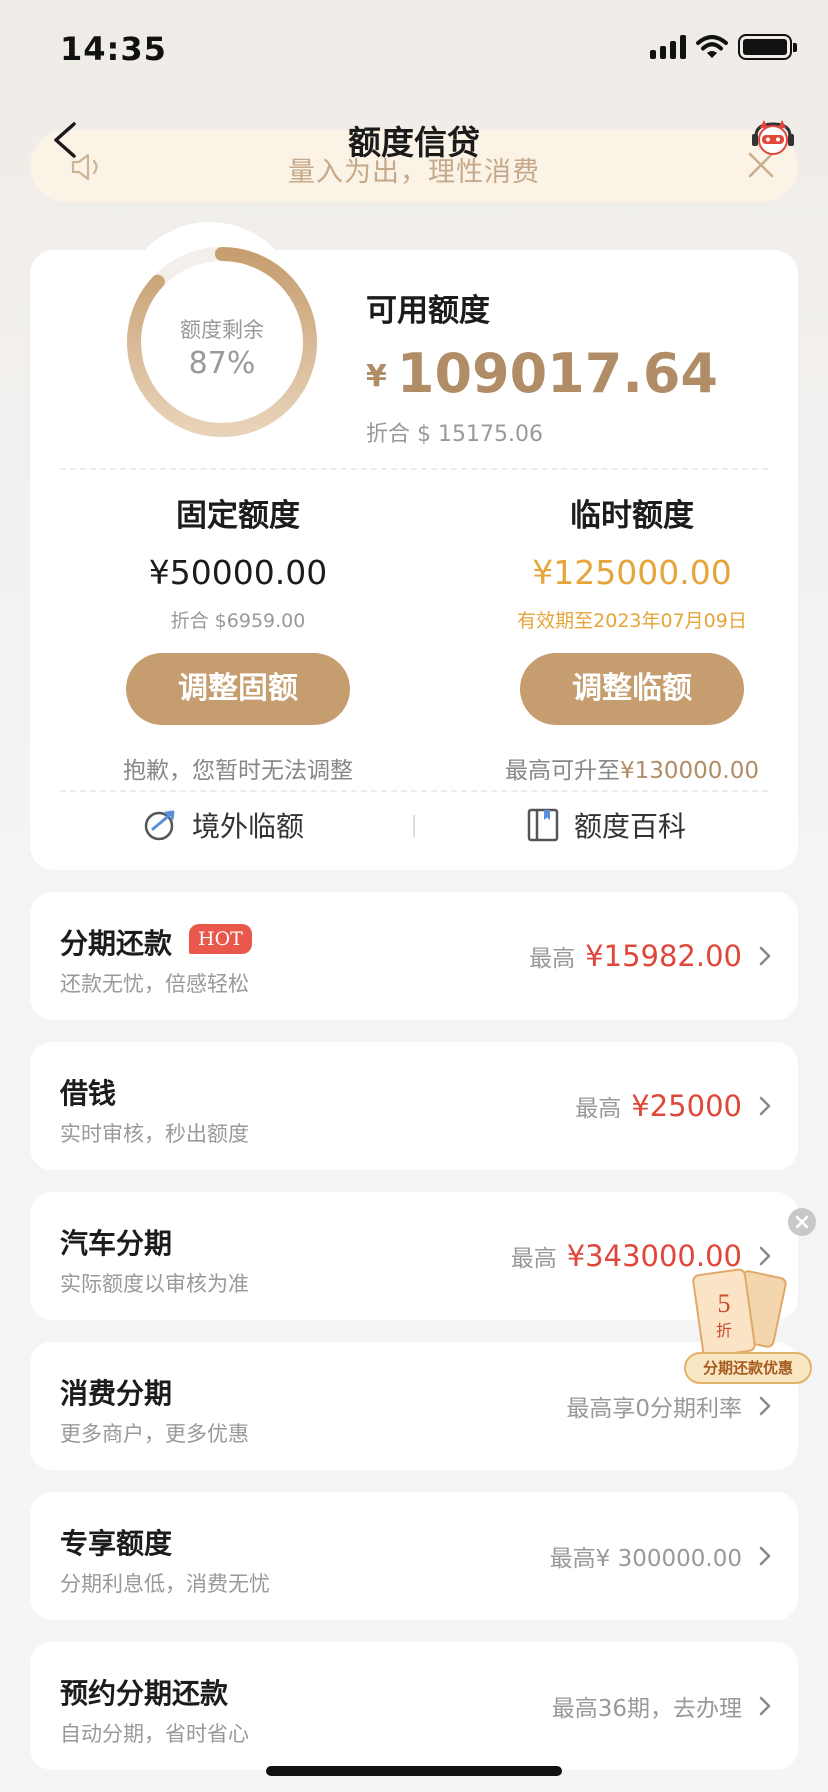 This screenshot has height=1792, width=828. I want to click on discount-coupon-icon: 5 折, so click(739, 1313).